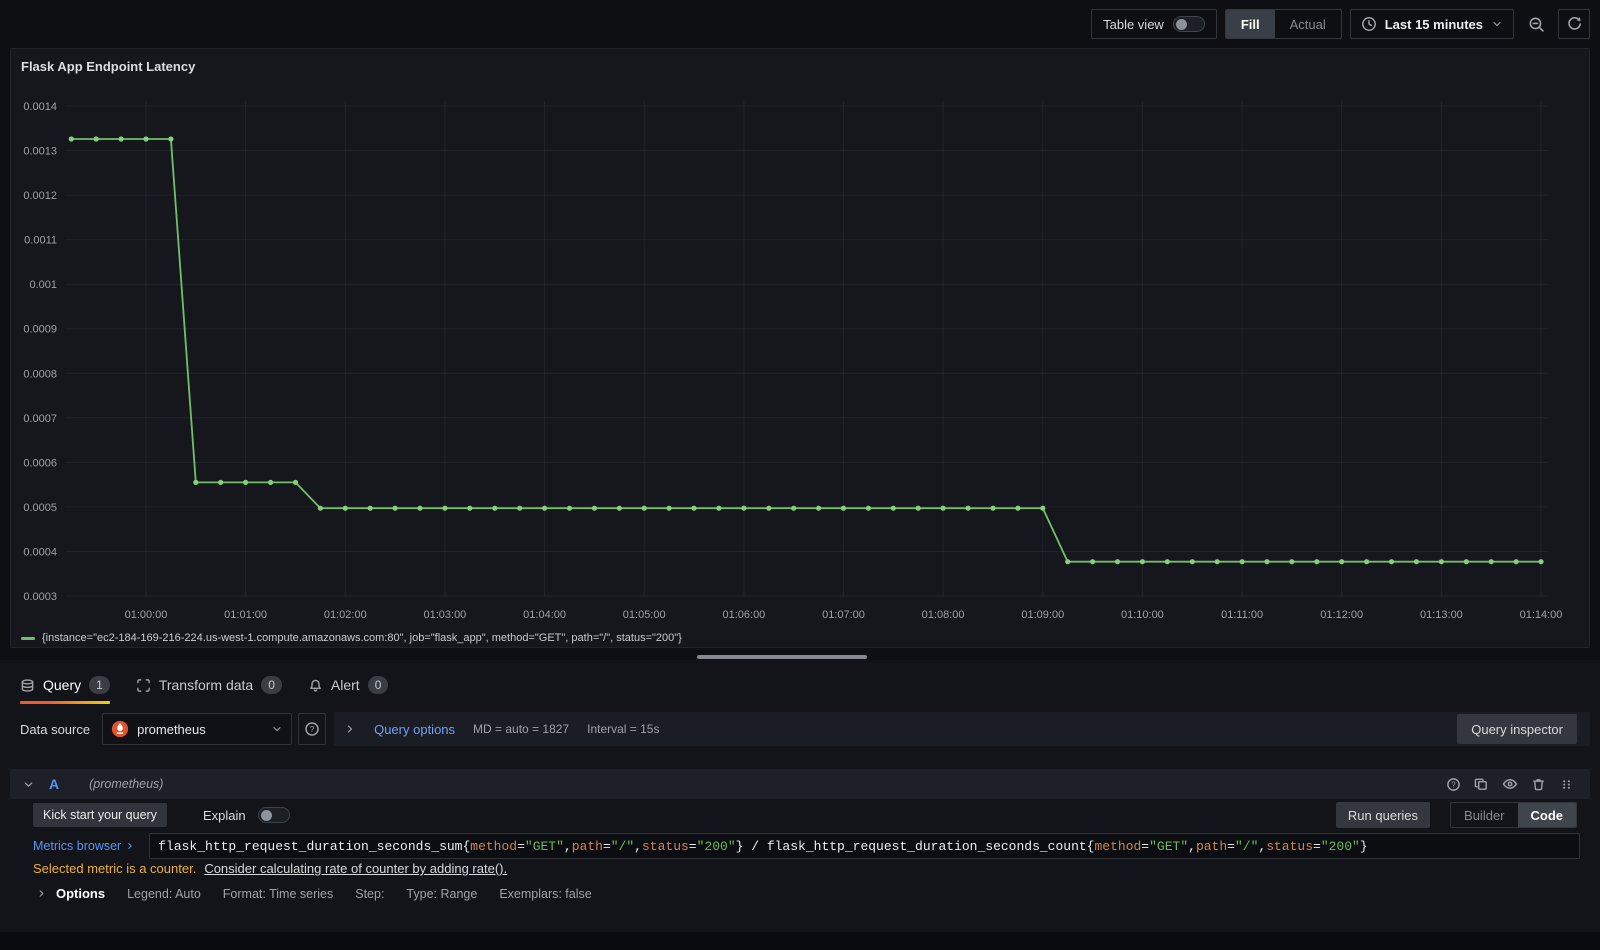 The image size is (1600, 950). I want to click on code-mode-button: Code, so click(1546, 815).